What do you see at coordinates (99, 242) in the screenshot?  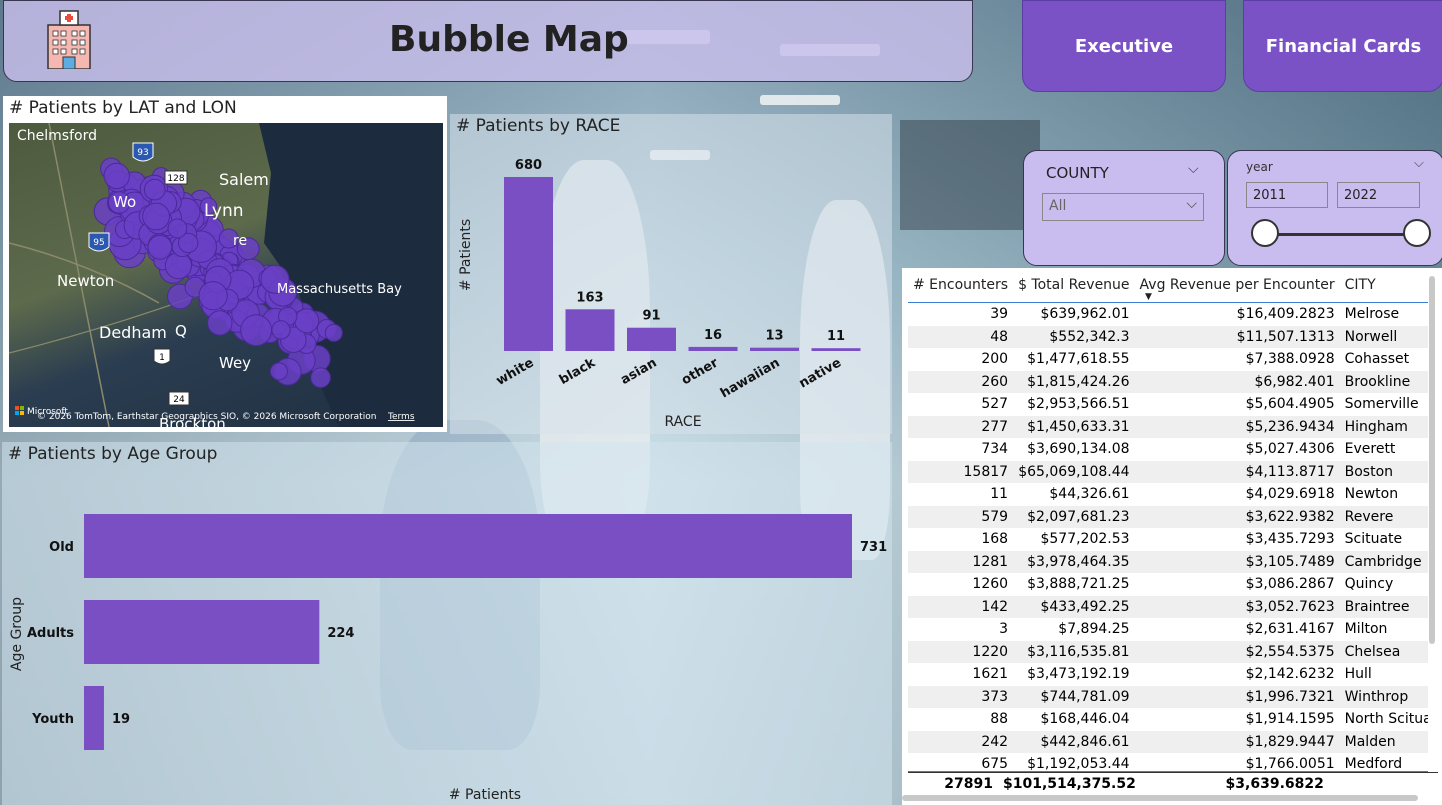 I see `highway-shield-icon: 95` at bounding box center [99, 242].